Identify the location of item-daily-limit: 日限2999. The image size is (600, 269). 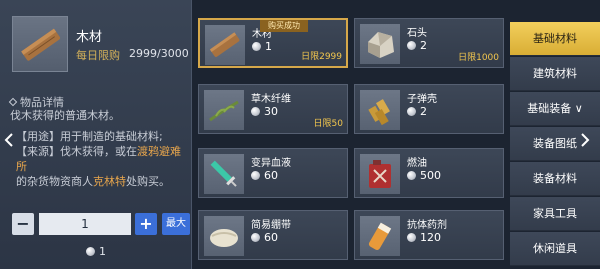
(321, 57).